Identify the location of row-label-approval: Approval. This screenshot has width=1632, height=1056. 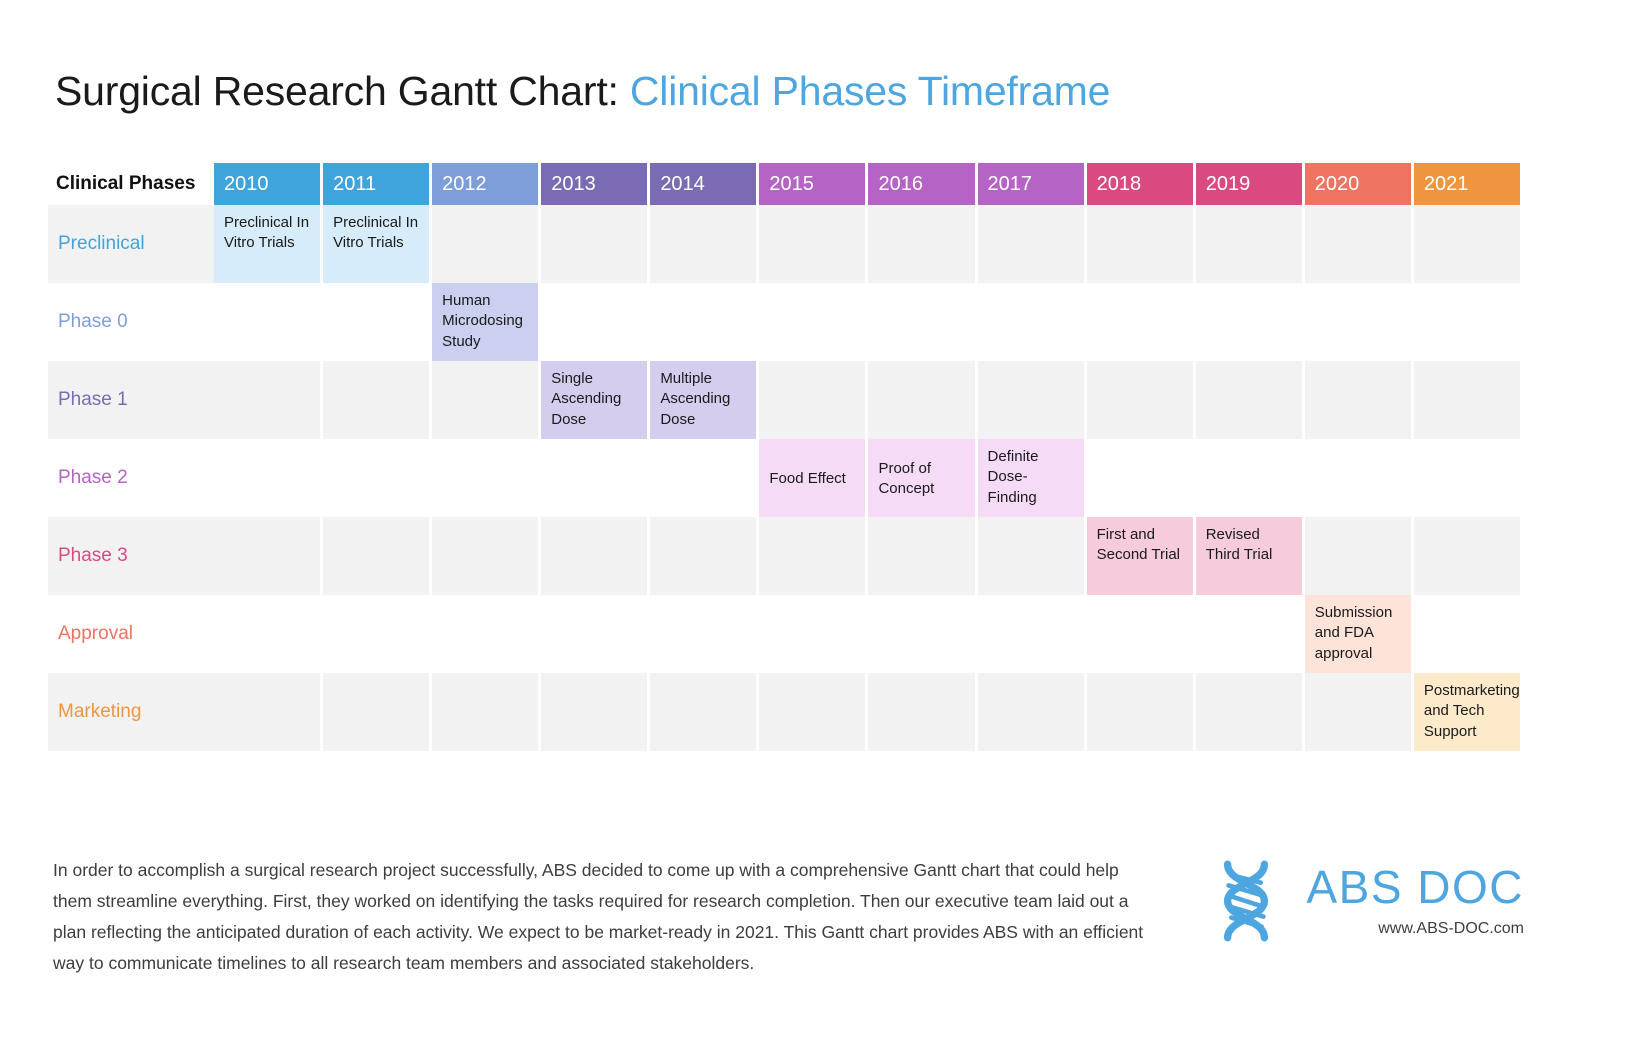
(95, 633).